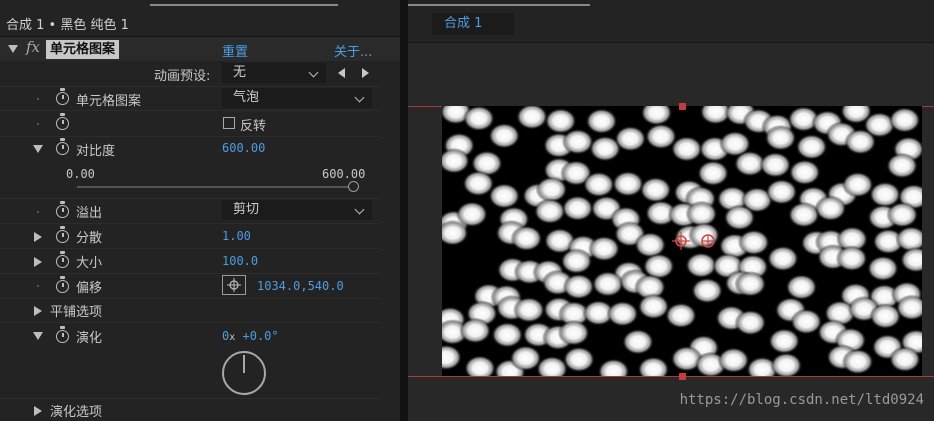 The width and height of the screenshot is (934, 421). What do you see at coordinates (671, 376) in the screenshot?
I see `guide-bottom` at bounding box center [671, 376].